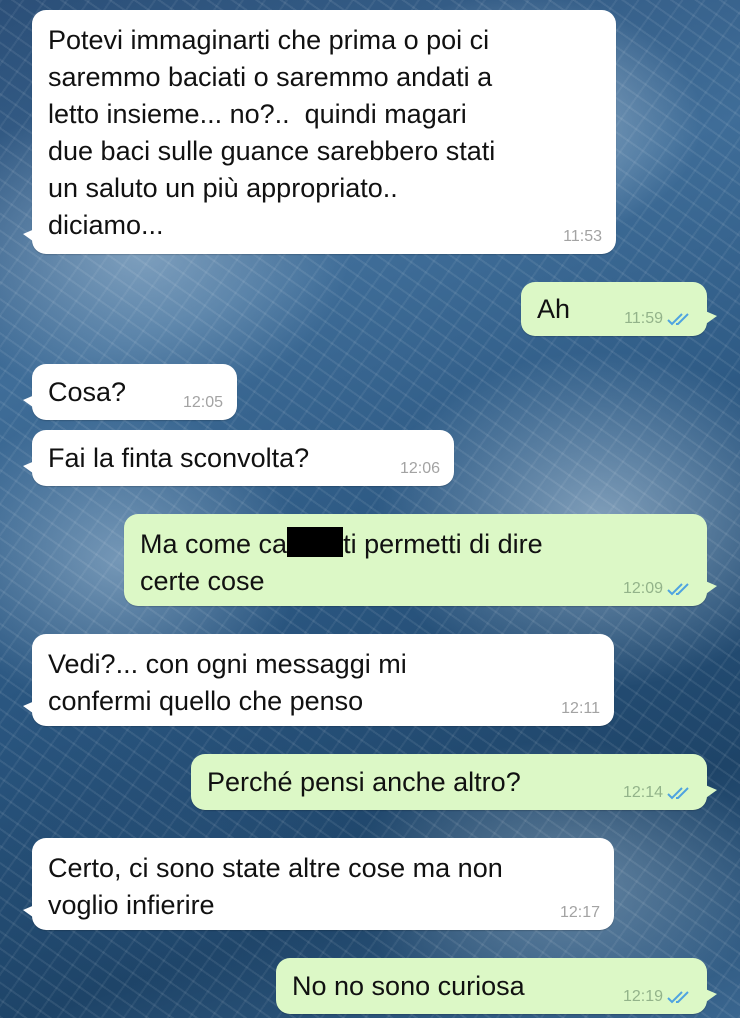 The width and height of the screenshot is (740, 1018). I want to click on message-text: Fai la finta sconvolta?, so click(179, 458).